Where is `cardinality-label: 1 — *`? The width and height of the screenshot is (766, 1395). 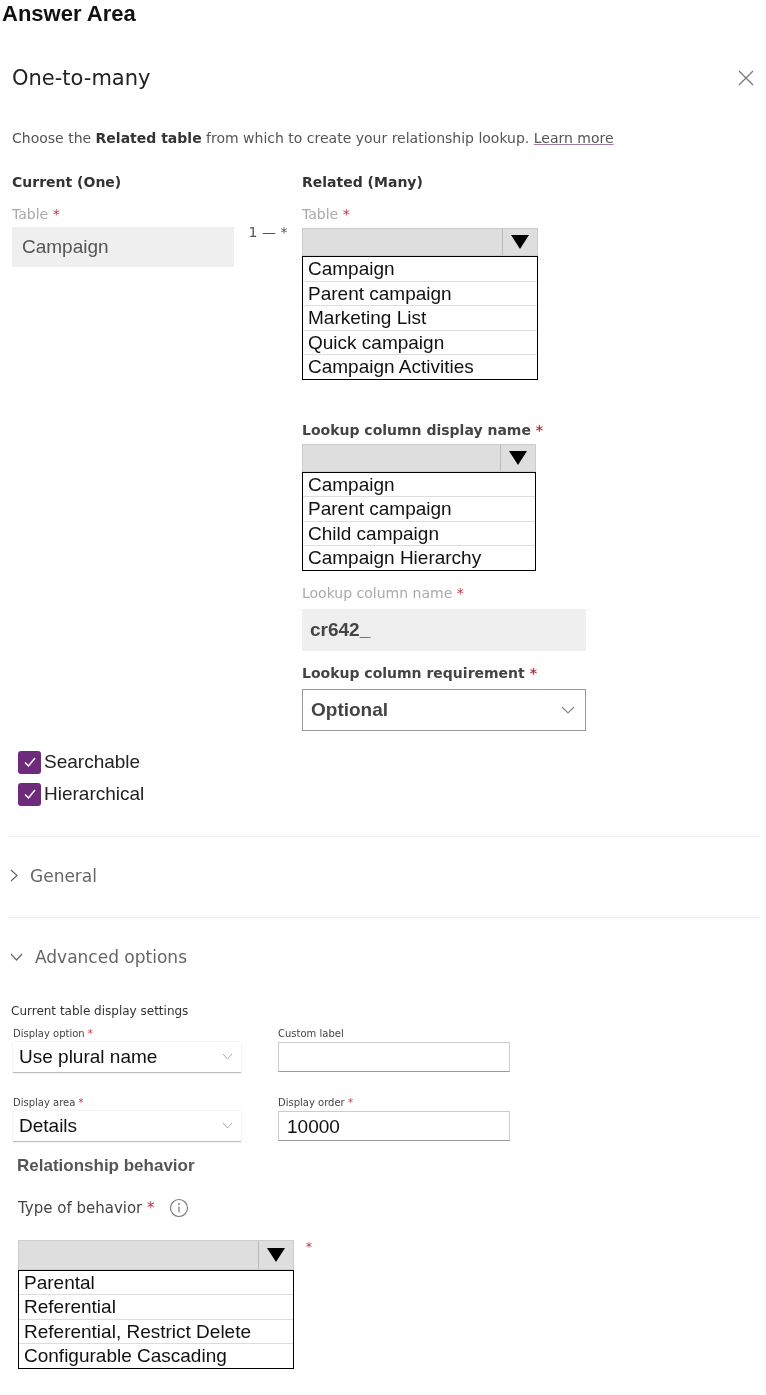 cardinality-label: 1 — * is located at coordinates (268, 233).